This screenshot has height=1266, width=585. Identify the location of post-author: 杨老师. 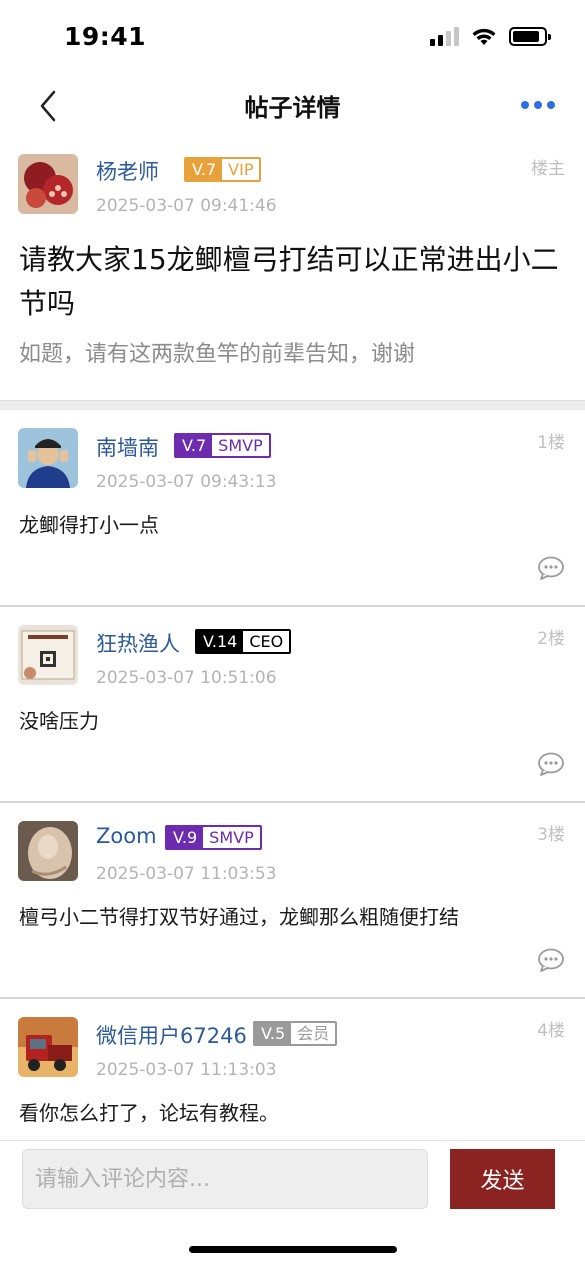
(127, 171).